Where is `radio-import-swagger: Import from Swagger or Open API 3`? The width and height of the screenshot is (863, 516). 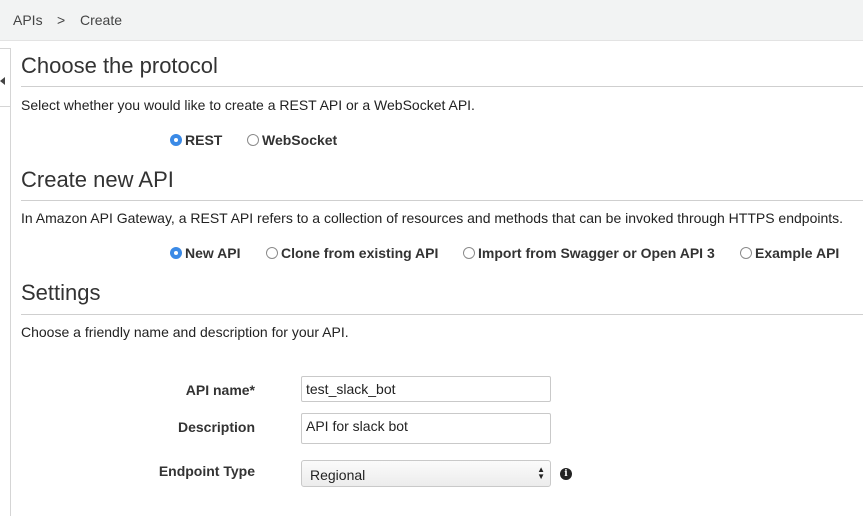
radio-import-swagger: Import from Swagger or Open API 3 is located at coordinates (589, 253).